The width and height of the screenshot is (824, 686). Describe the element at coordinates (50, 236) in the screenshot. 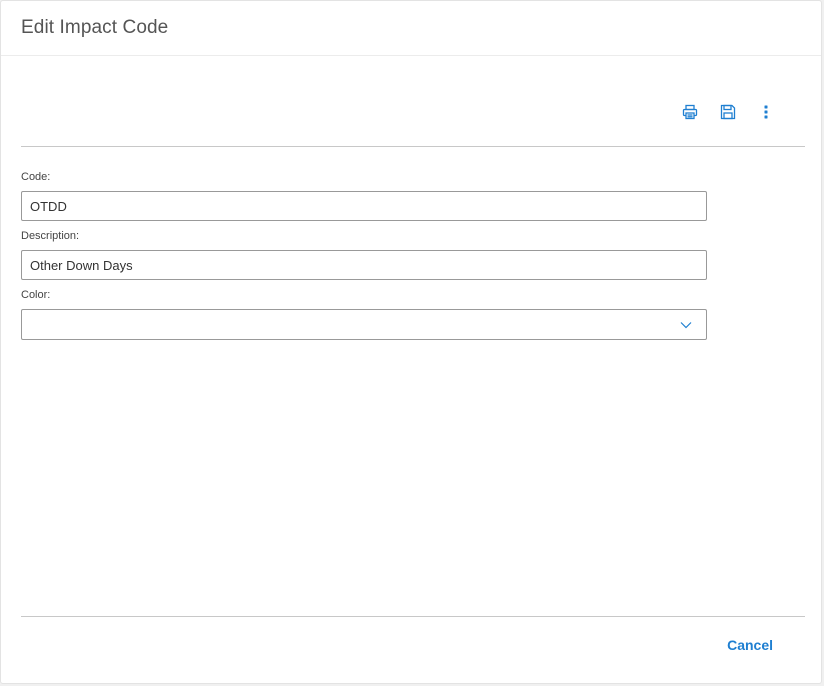

I see `description-label: Description:` at that location.